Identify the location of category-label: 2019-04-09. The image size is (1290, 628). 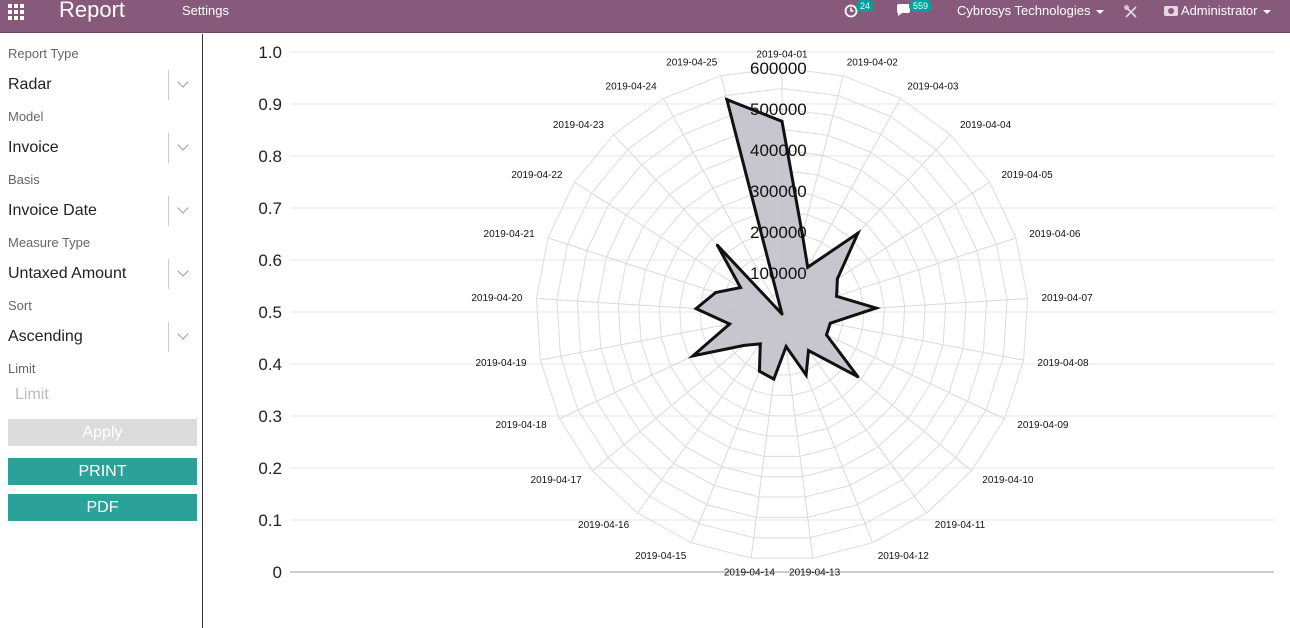
(1043, 425).